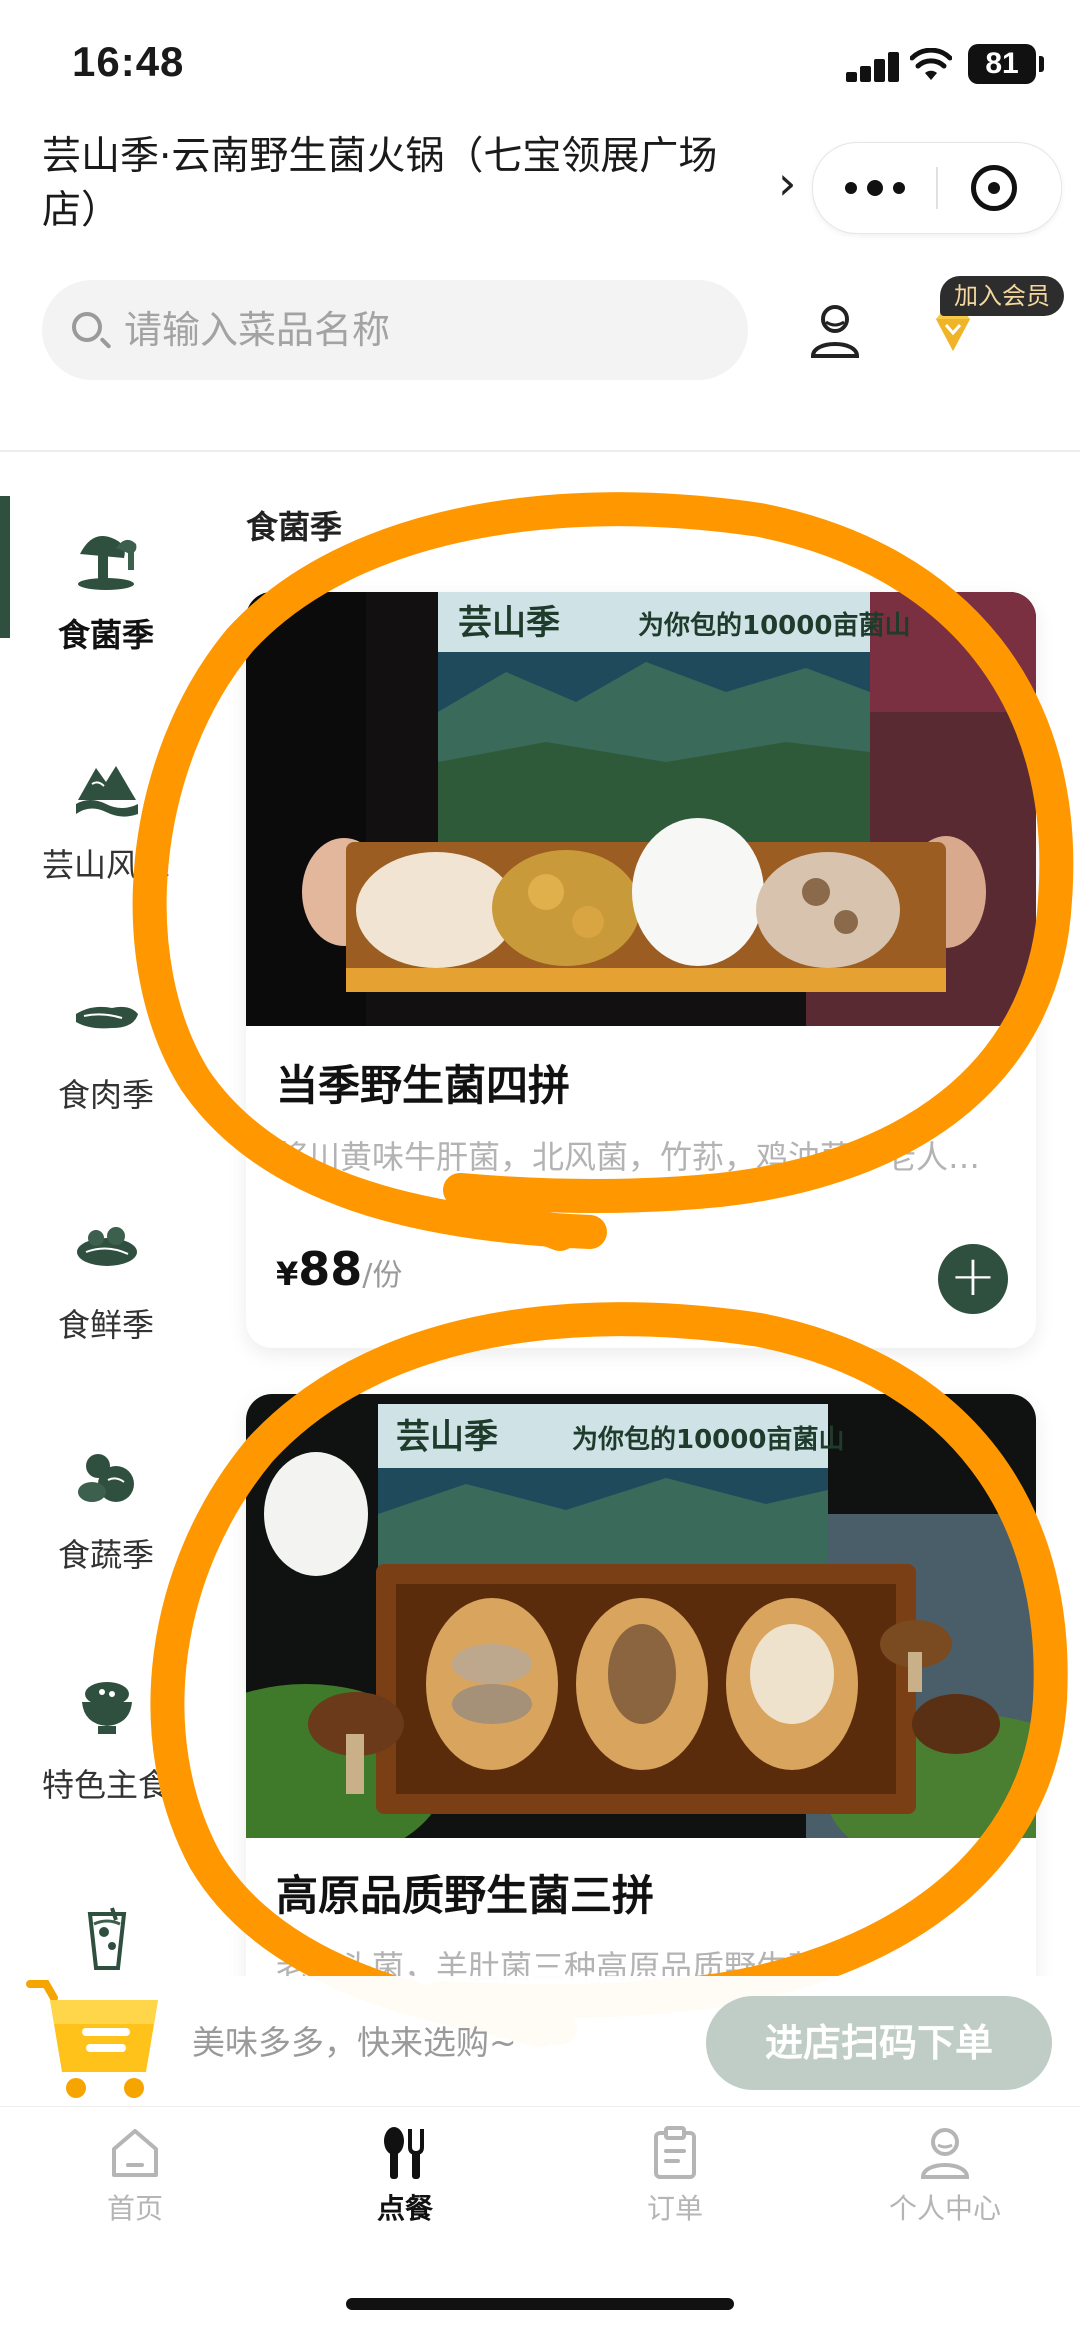 The height and width of the screenshot is (2340, 1080). What do you see at coordinates (105, 1325) in the screenshot?
I see `sidebar-item-label: 食鲜季` at bounding box center [105, 1325].